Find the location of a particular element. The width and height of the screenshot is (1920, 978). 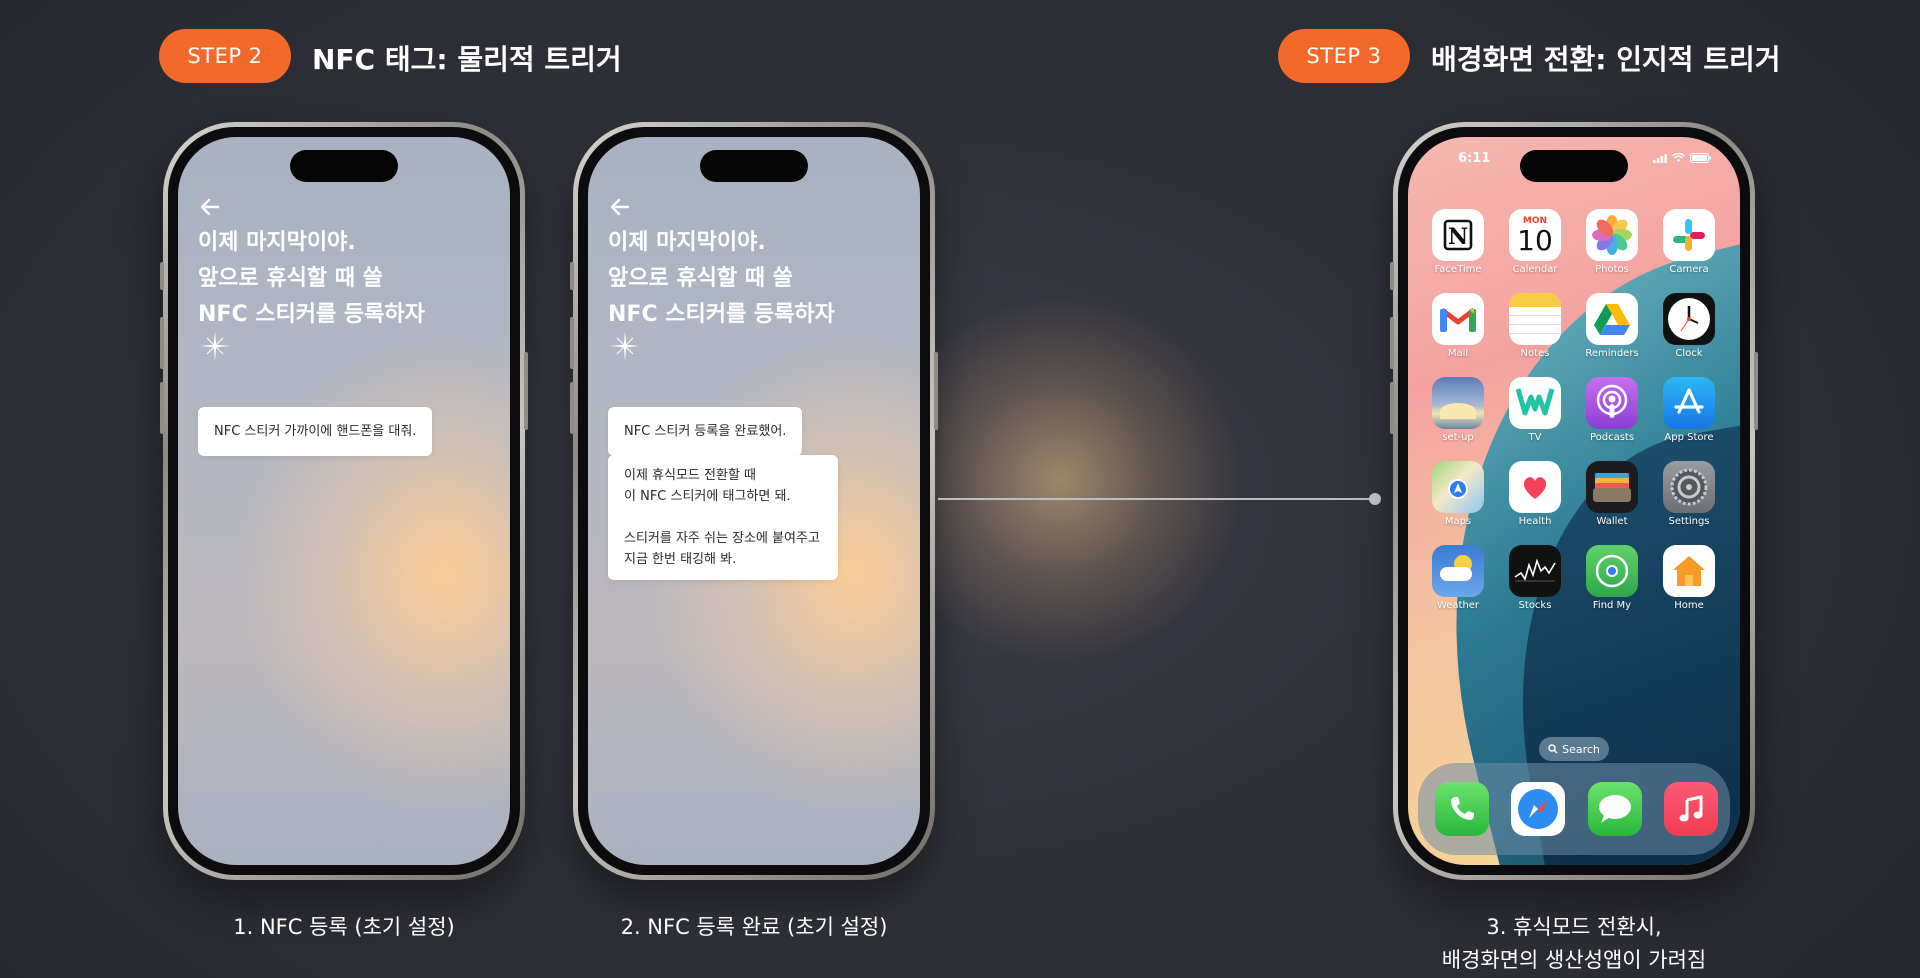

step3-title: 배경화면 전환: 인지적 트리거 is located at coordinates (1606, 59).